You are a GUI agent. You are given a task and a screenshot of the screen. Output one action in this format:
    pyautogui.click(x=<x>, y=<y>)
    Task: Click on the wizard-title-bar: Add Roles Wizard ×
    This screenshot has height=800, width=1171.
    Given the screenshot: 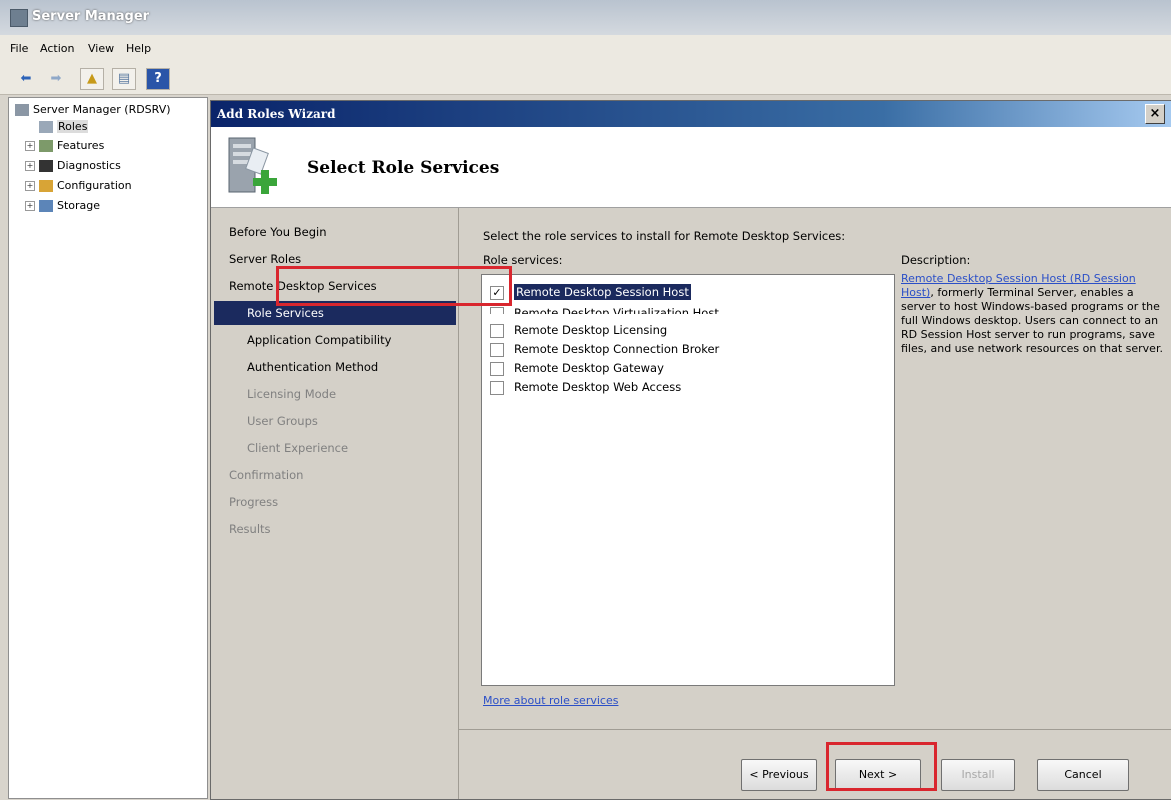 What is the action you would take?
    pyautogui.click(x=691, y=114)
    